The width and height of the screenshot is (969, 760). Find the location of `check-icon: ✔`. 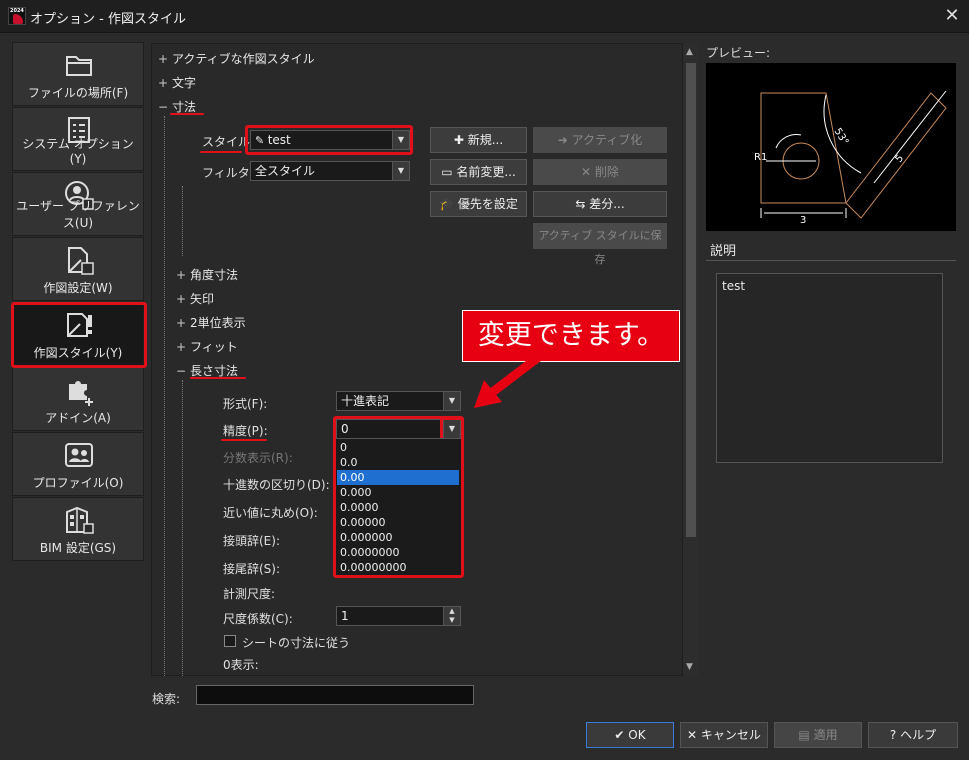

check-icon: ✔ is located at coordinates (621, 735).